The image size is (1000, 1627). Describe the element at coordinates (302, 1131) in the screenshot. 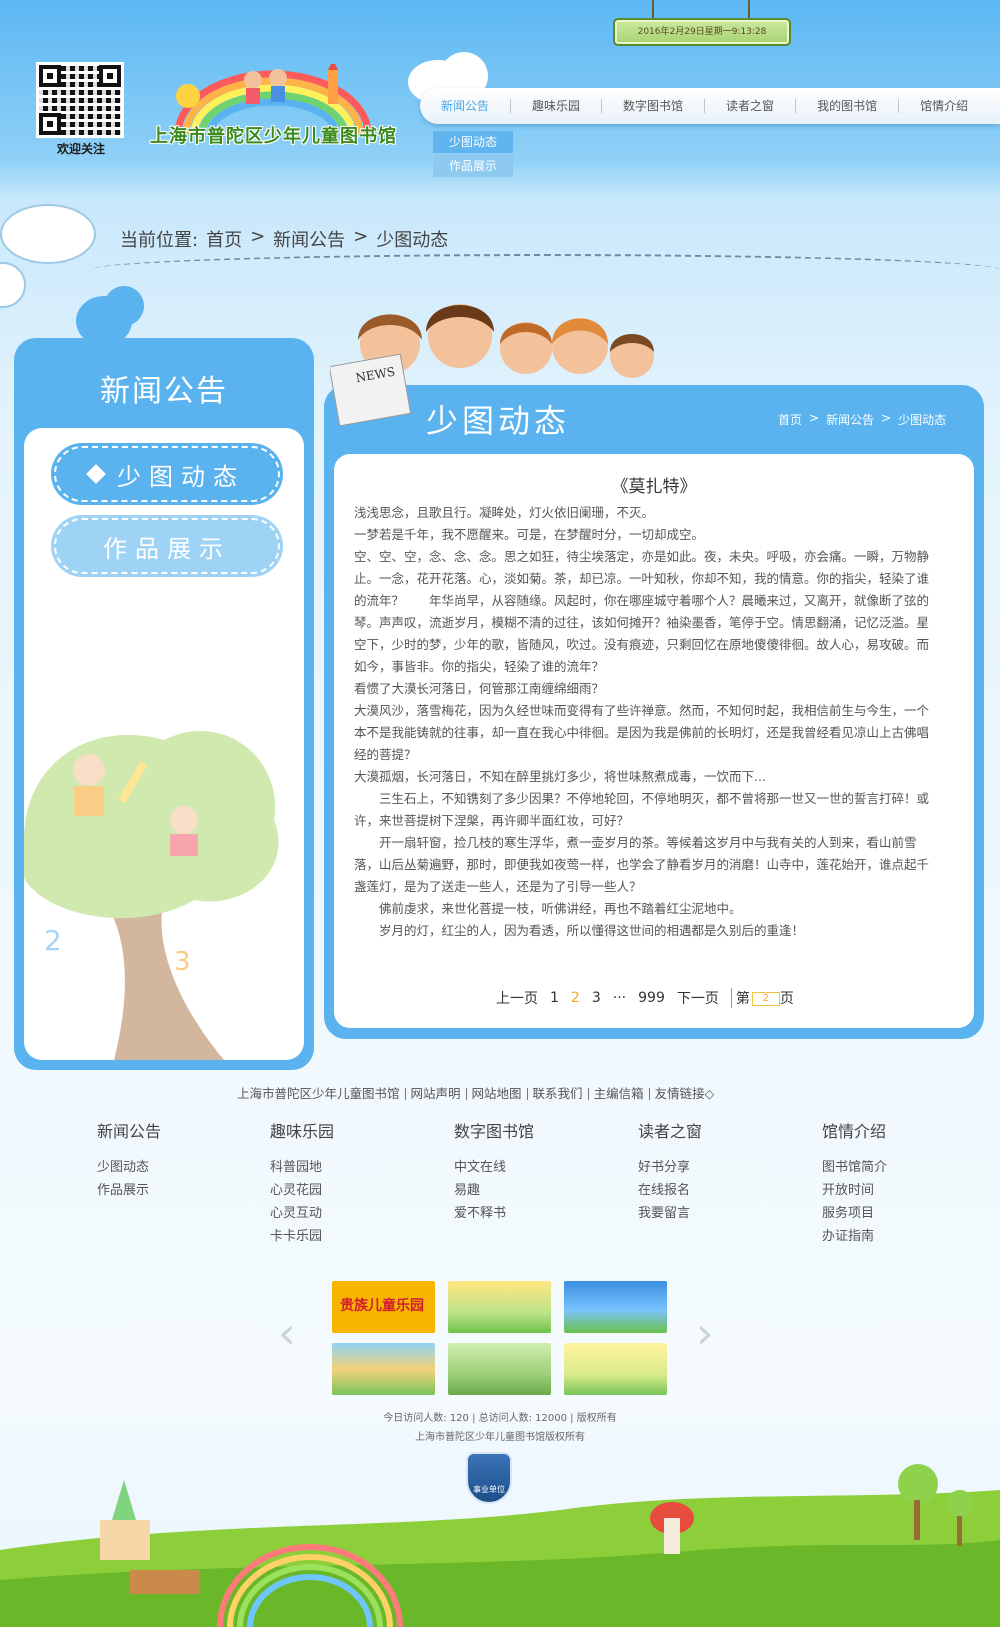

I see `footer-column-title: 趣味乐园` at that location.